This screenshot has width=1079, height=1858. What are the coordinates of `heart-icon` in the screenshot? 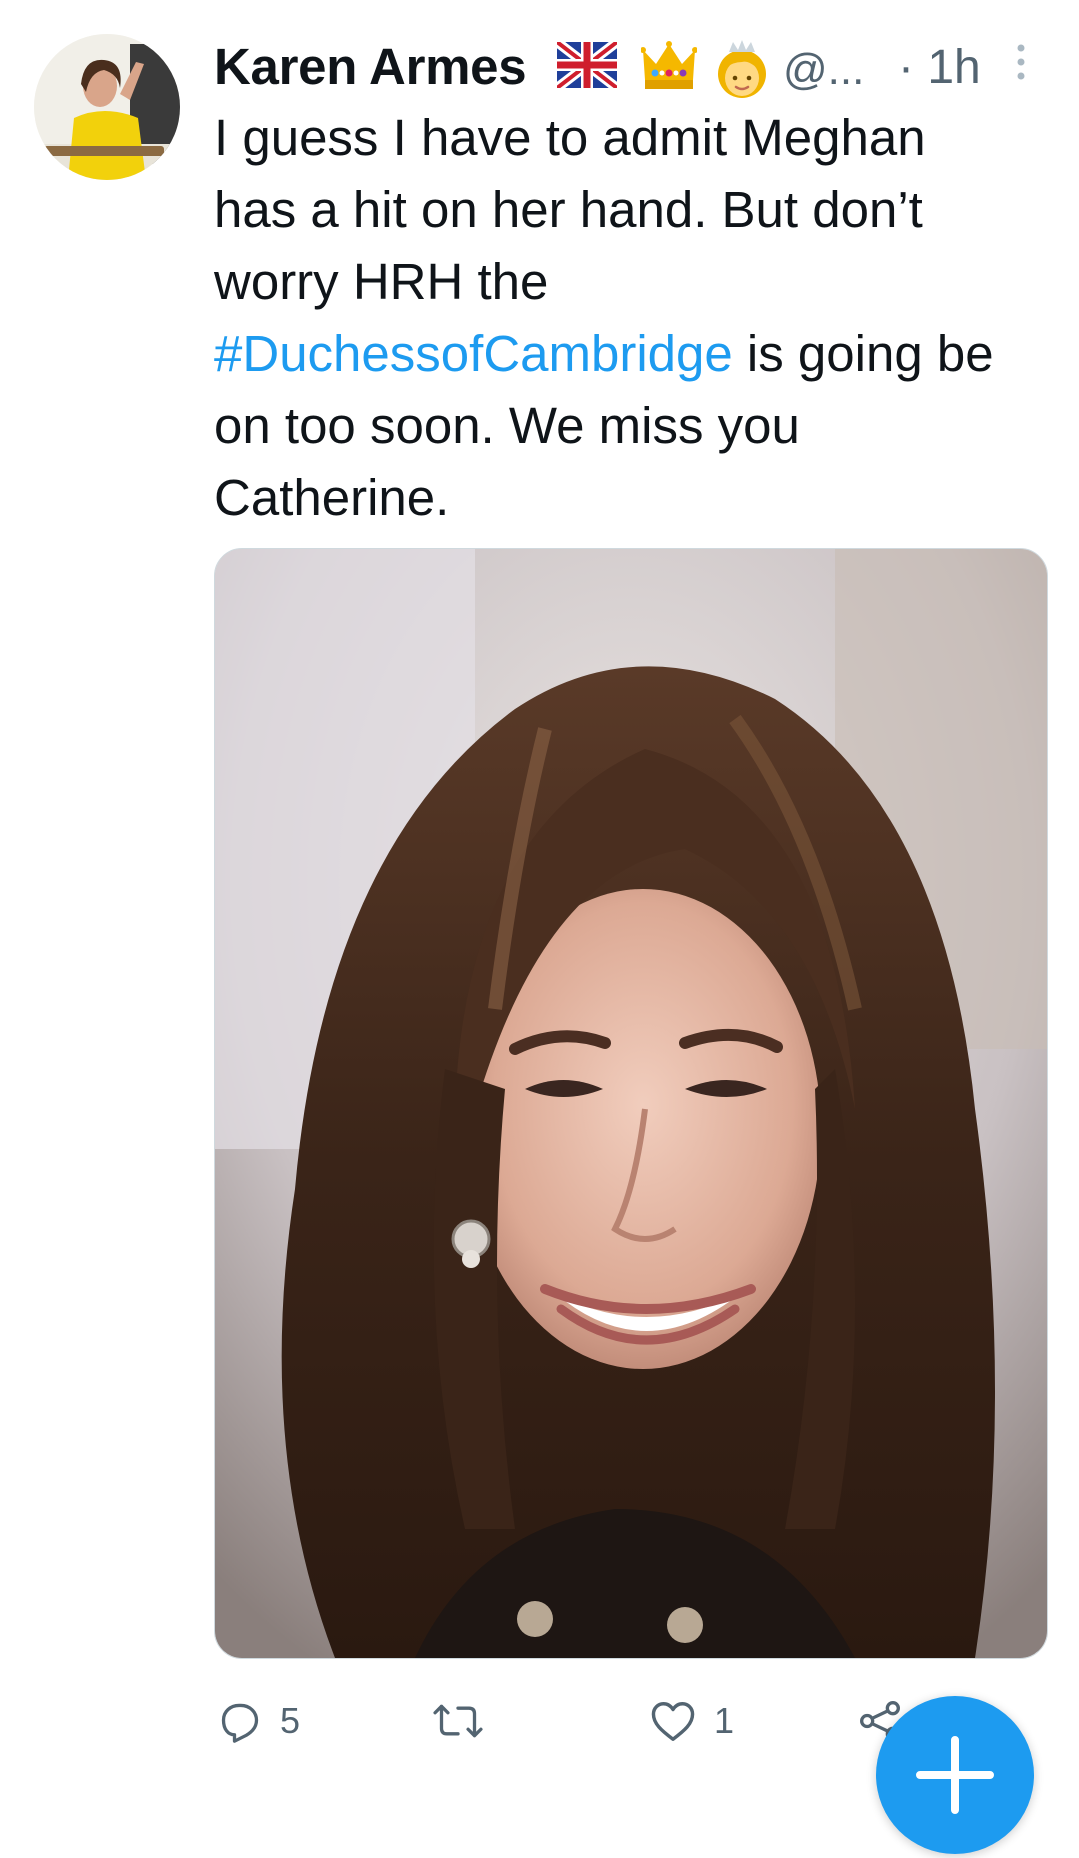 It's located at (673, 1721).